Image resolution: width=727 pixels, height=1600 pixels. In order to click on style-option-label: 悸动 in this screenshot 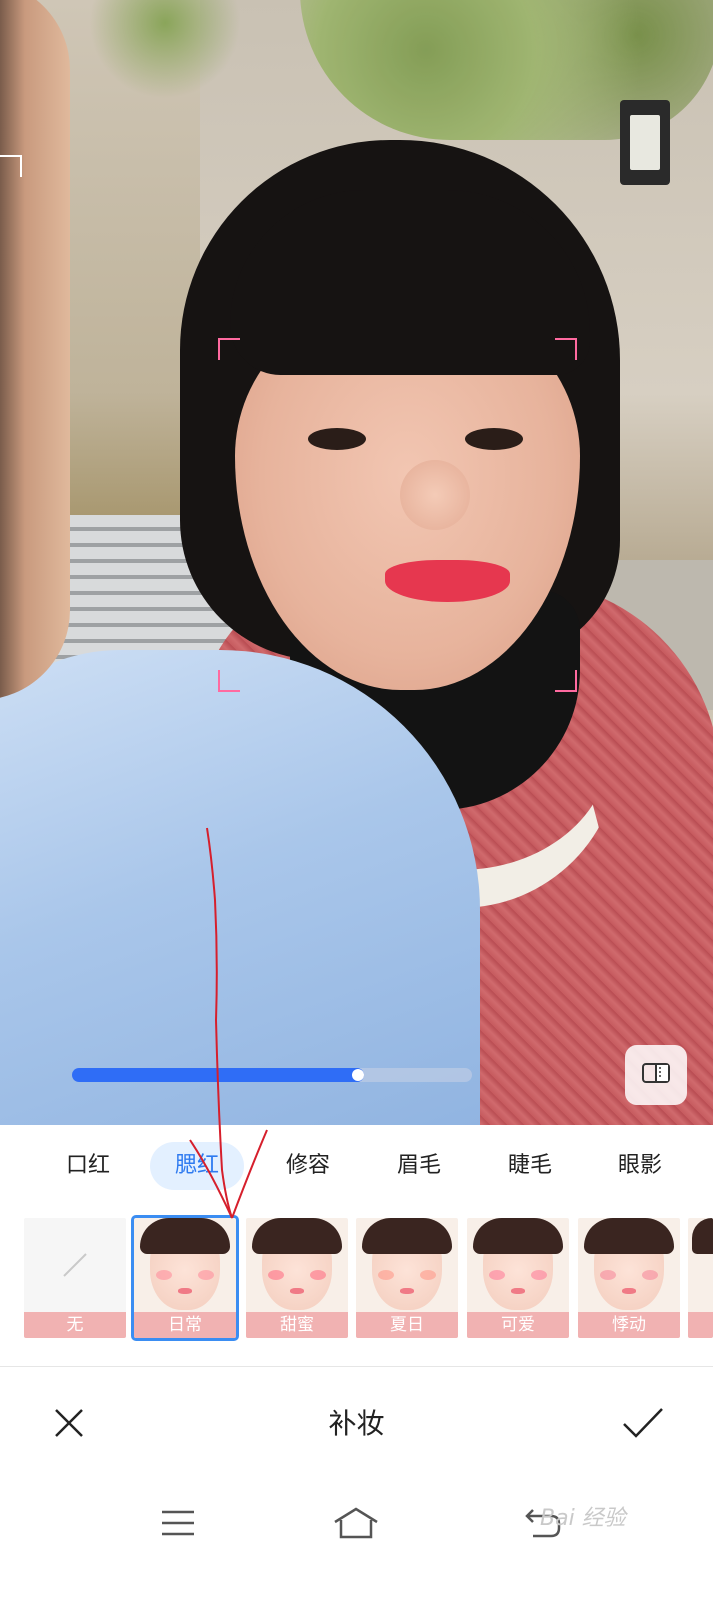, I will do `click(629, 1325)`.